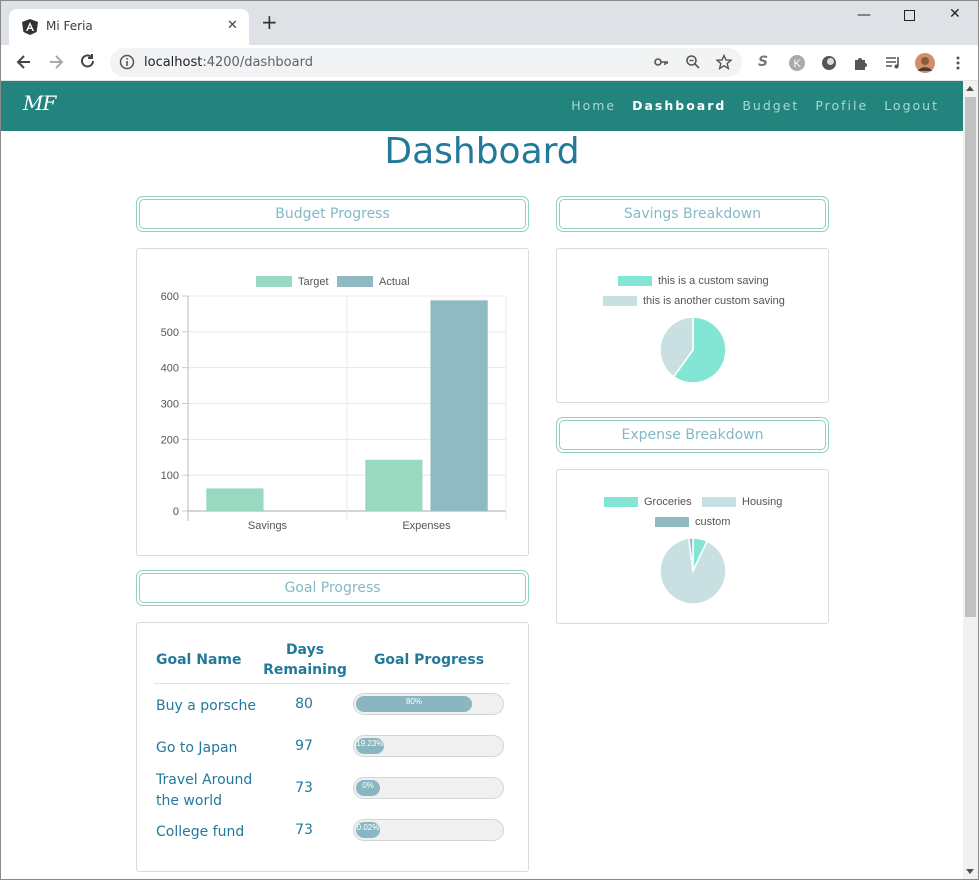  Describe the element at coordinates (482, 106) in the screenshot. I see `app-navbar: MF Home Dashboard Budget Profile Logout` at that location.